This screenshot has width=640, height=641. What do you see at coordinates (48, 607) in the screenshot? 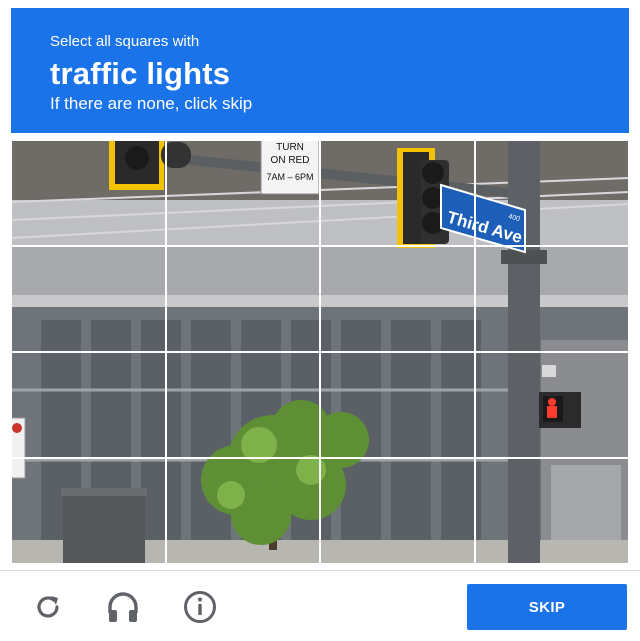
I see `reload-icon` at bounding box center [48, 607].